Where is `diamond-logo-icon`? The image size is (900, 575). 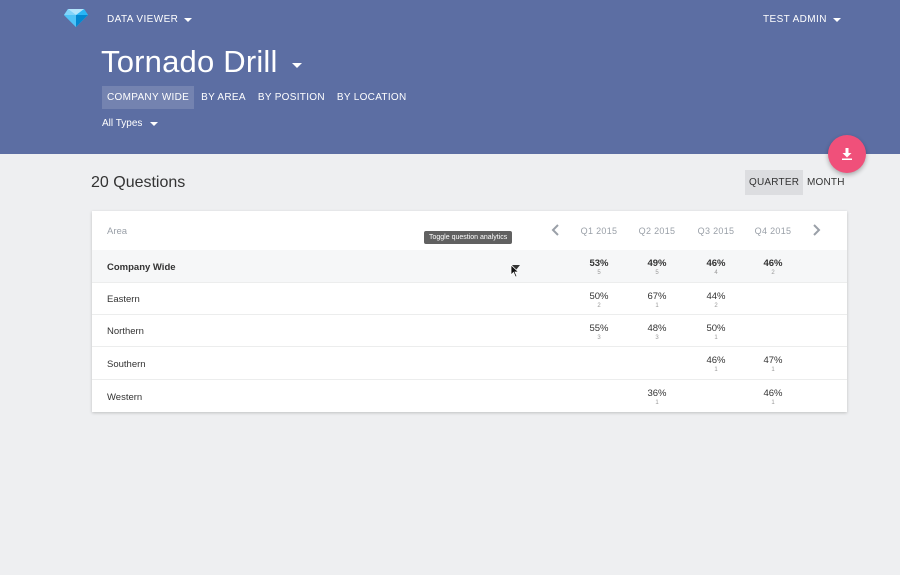
diamond-logo-icon is located at coordinates (76, 18).